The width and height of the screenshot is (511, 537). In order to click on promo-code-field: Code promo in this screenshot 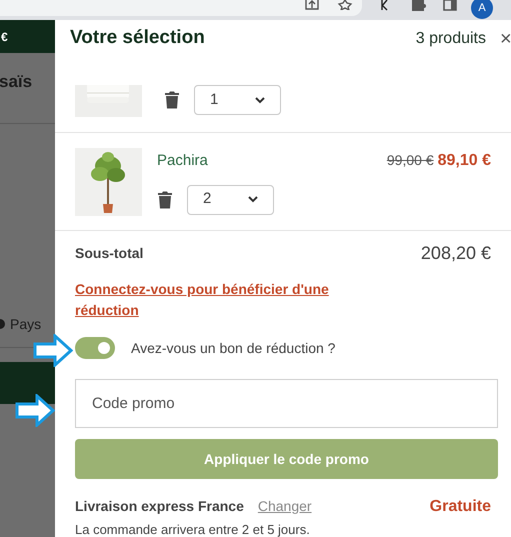, I will do `click(286, 403)`.